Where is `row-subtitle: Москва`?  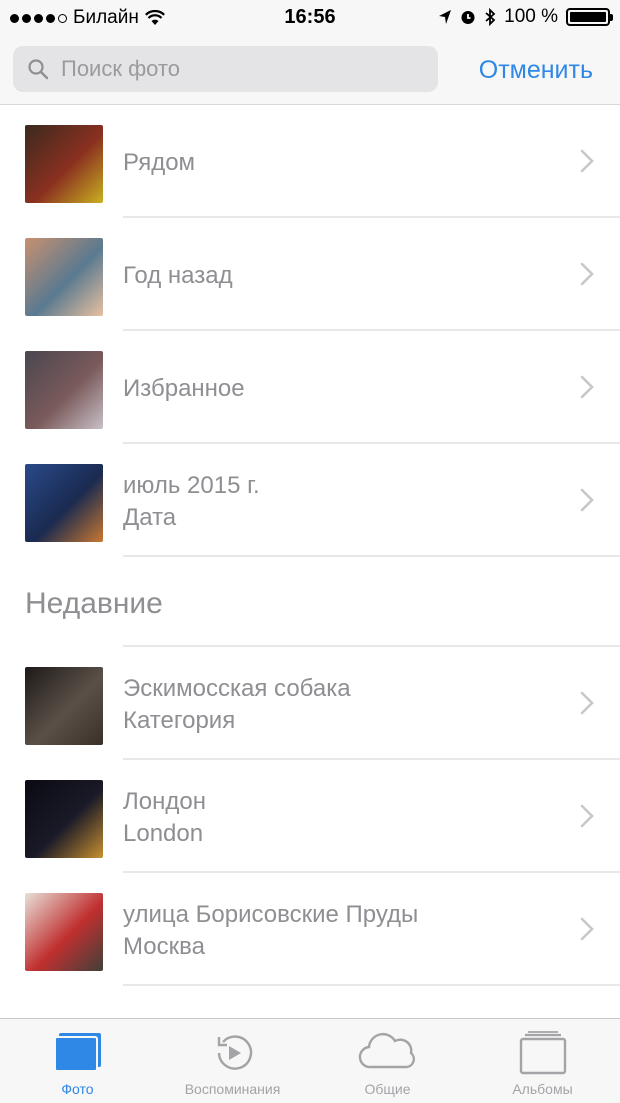 row-subtitle: Москва is located at coordinates (164, 946).